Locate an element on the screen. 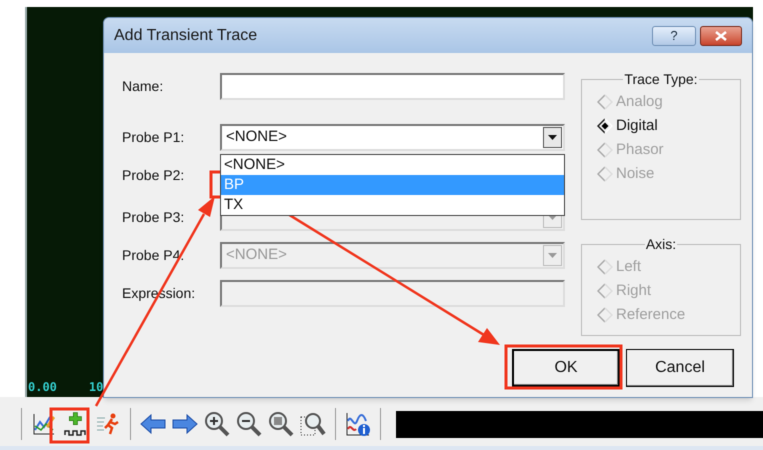  highlight-box is located at coordinates (70, 426).